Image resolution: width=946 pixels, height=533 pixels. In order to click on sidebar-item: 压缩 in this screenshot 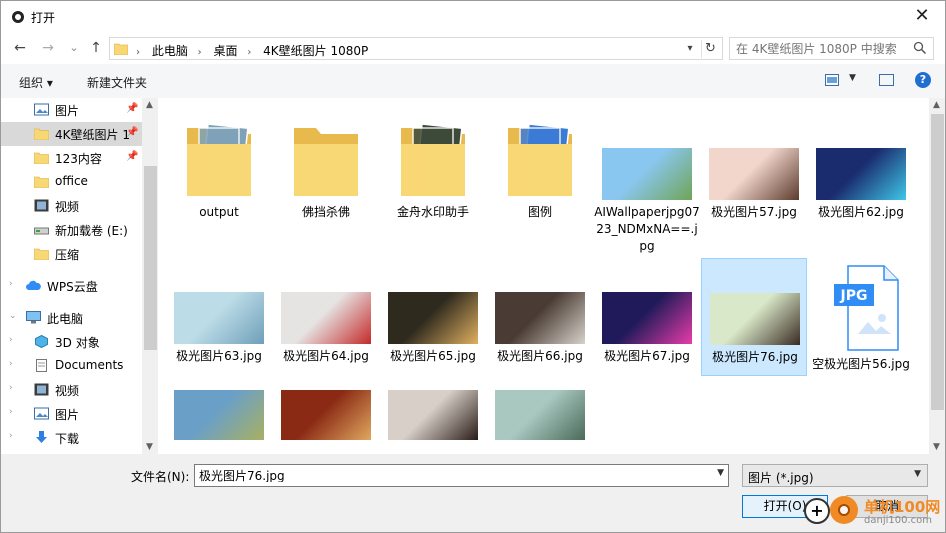, I will do `click(71, 254)`.